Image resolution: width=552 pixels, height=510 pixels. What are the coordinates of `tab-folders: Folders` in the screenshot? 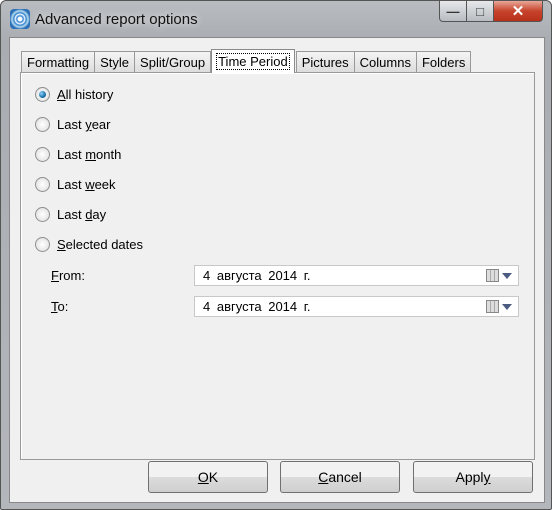 It's located at (443, 62).